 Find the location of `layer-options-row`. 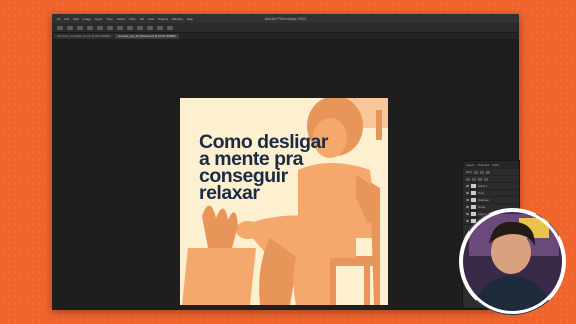

layer-options-row is located at coordinates (491, 179).